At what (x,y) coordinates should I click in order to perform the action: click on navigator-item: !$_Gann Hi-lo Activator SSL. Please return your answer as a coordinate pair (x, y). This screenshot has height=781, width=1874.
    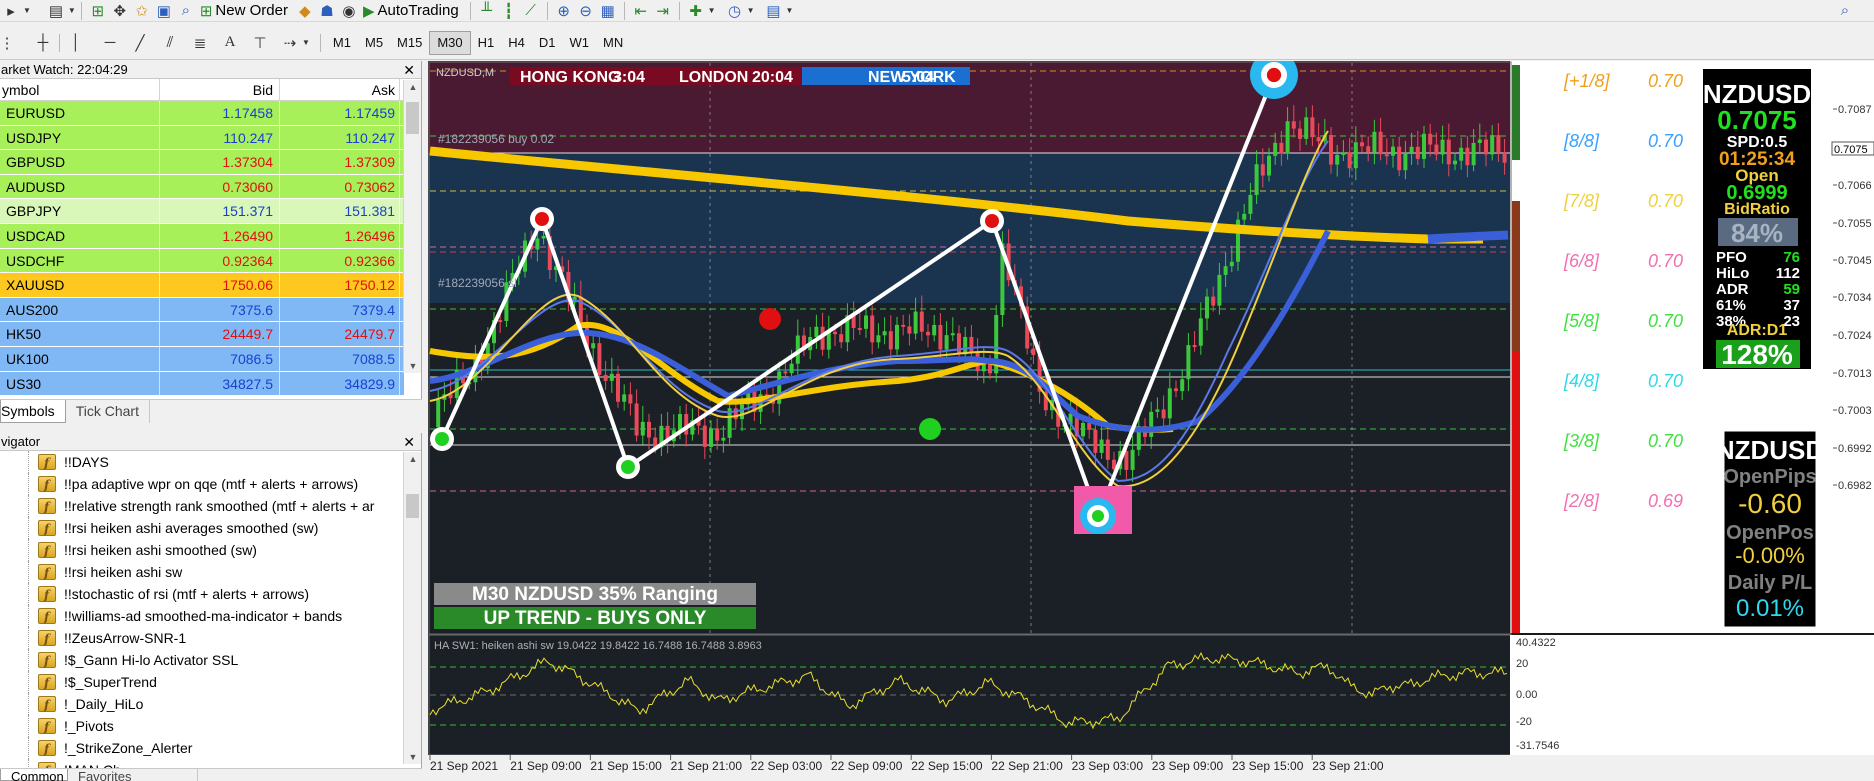
    Looking at the image, I should click on (202, 660).